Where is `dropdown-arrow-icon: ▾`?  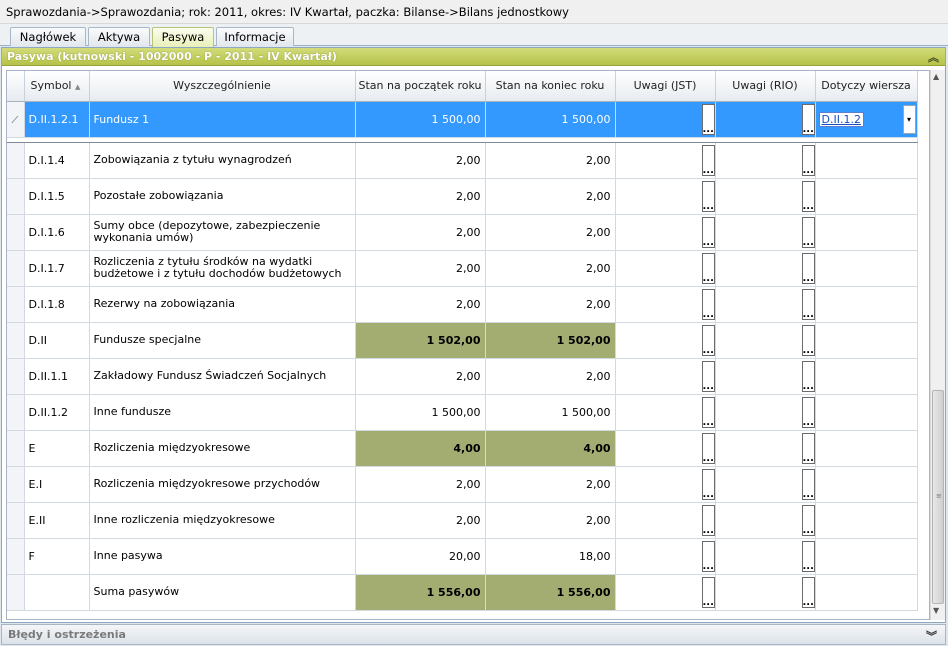 dropdown-arrow-icon: ▾ is located at coordinates (909, 119).